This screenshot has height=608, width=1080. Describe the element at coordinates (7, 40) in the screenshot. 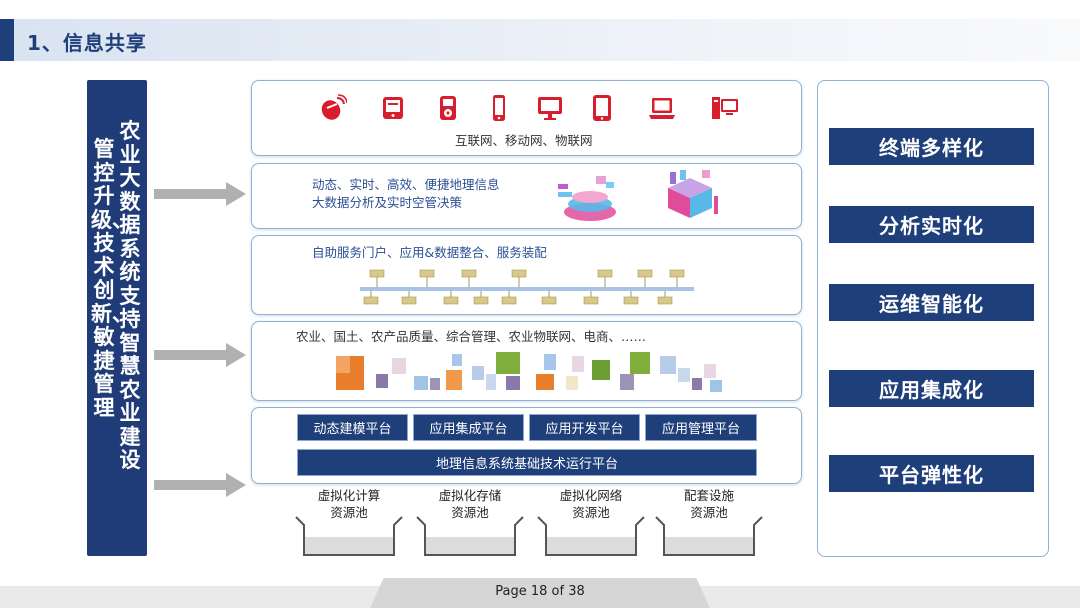

I see `title-accent` at that location.